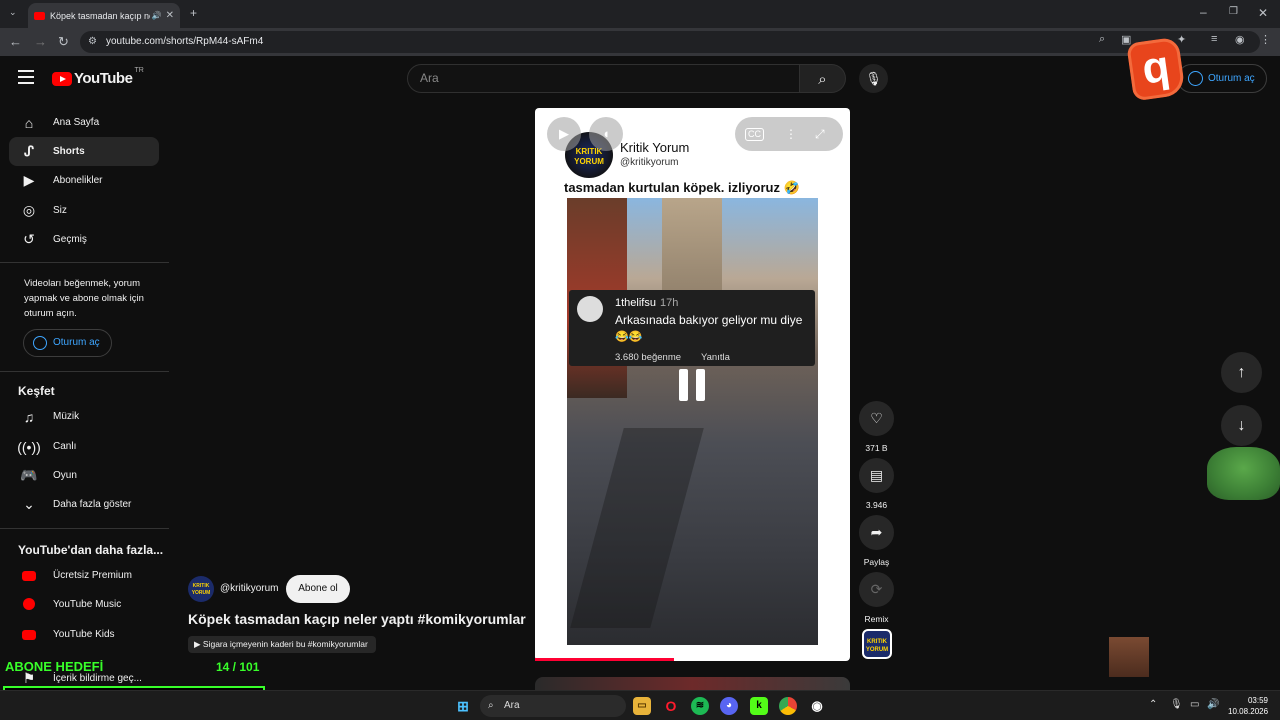 The height and width of the screenshot is (720, 1280). Describe the element at coordinates (84, 239) in the screenshot. I see `sidebar-item-history: ↺ Geçmiş` at that location.